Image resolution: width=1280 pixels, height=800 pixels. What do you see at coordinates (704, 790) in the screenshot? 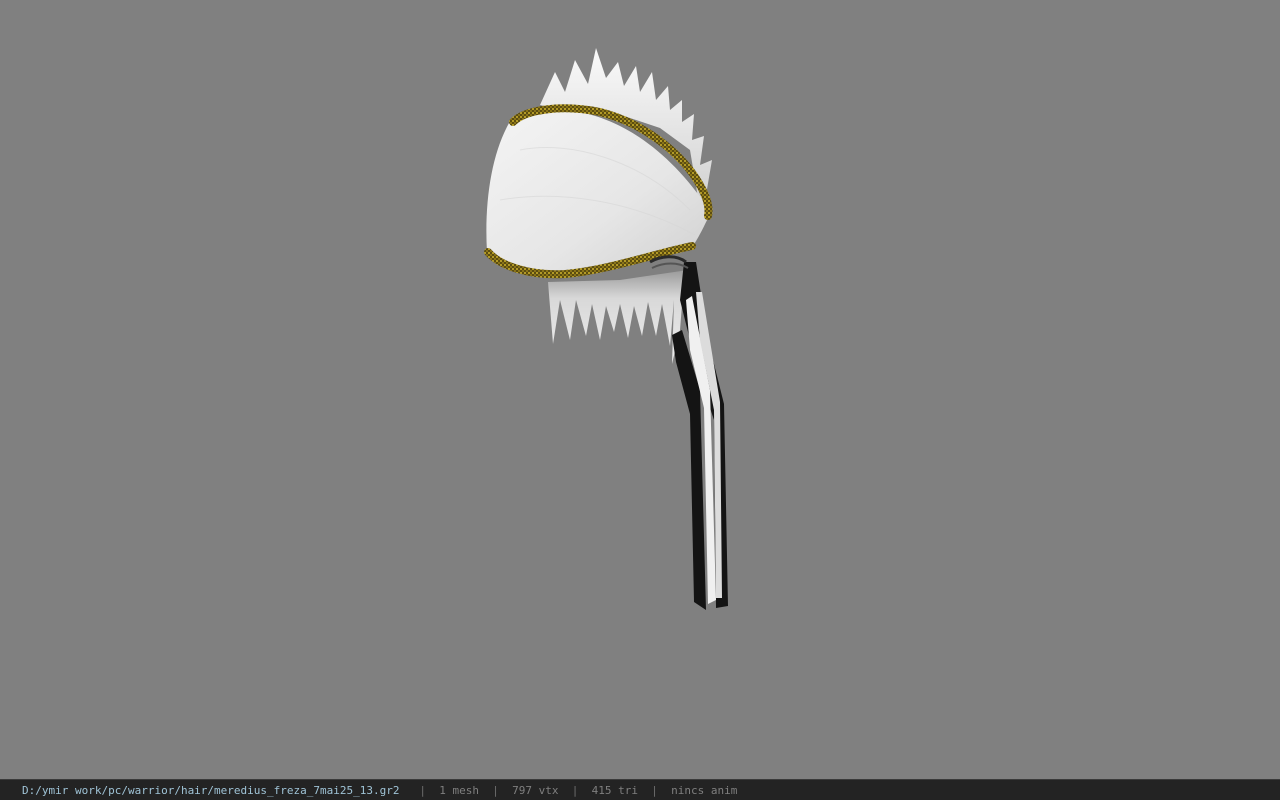
I see `animation-info: nincs anim` at bounding box center [704, 790].